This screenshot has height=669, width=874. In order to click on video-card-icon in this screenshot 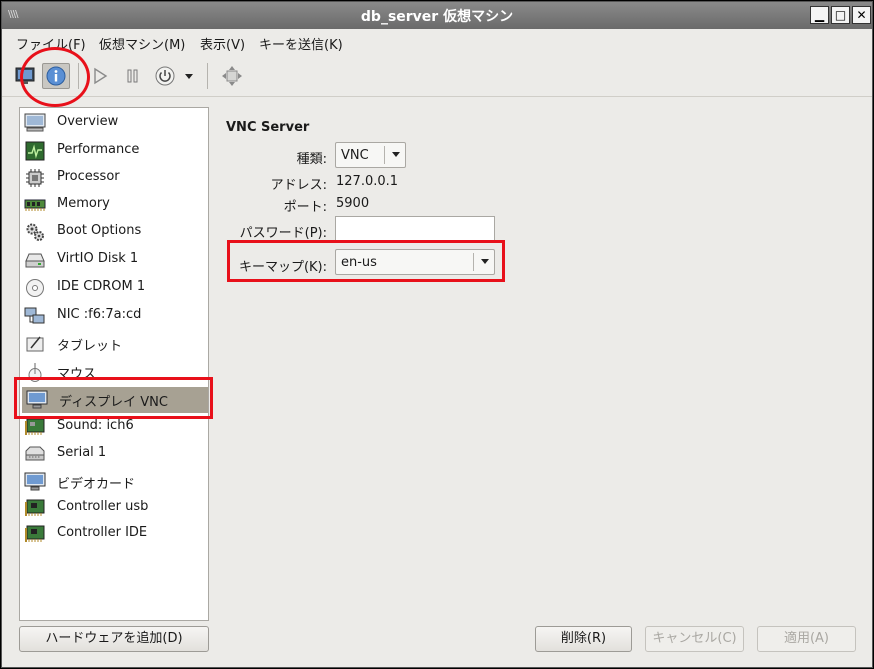, I will do `click(35, 482)`.